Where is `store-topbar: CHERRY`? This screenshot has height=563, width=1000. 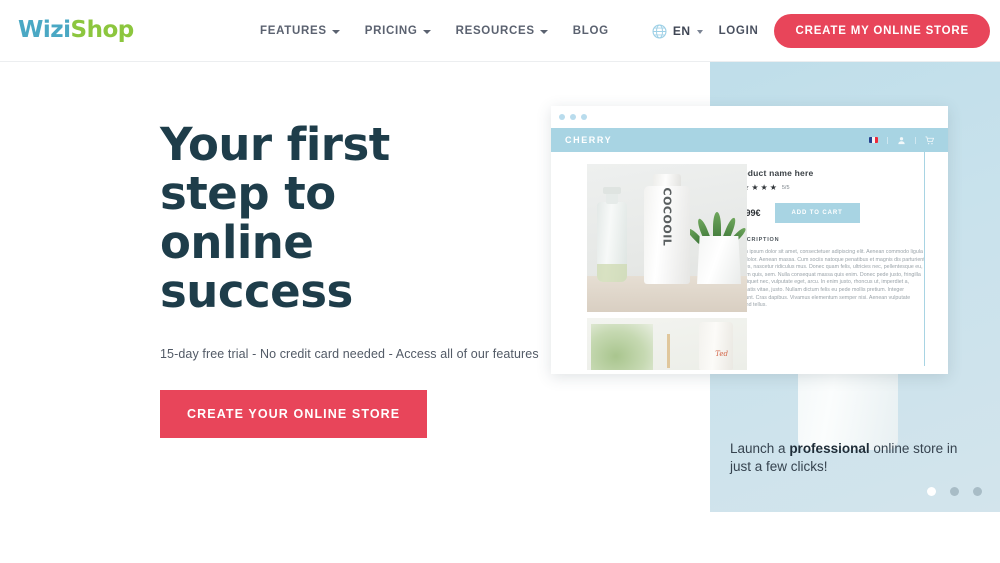 store-topbar: CHERRY is located at coordinates (749, 140).